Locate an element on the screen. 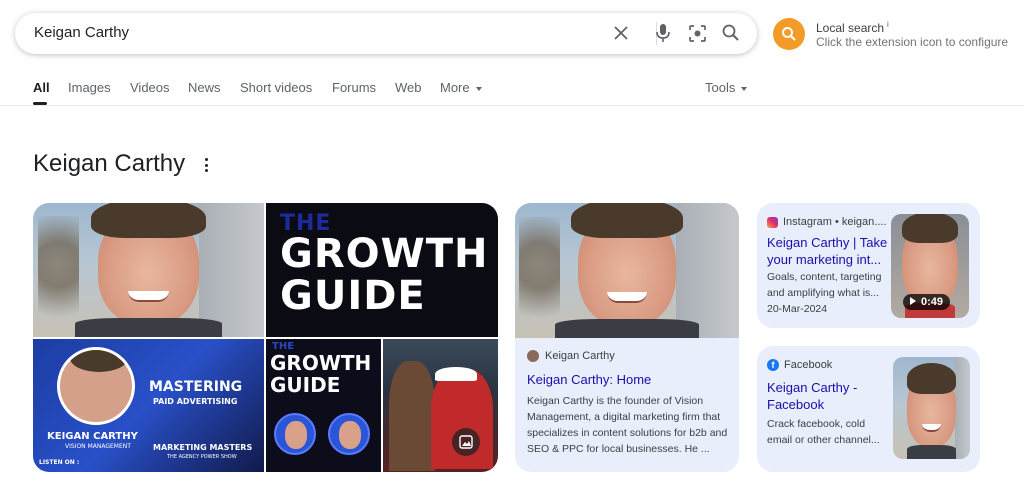  result-title-link: Keigan Carthy: Home is located at coordinates (589, 379).